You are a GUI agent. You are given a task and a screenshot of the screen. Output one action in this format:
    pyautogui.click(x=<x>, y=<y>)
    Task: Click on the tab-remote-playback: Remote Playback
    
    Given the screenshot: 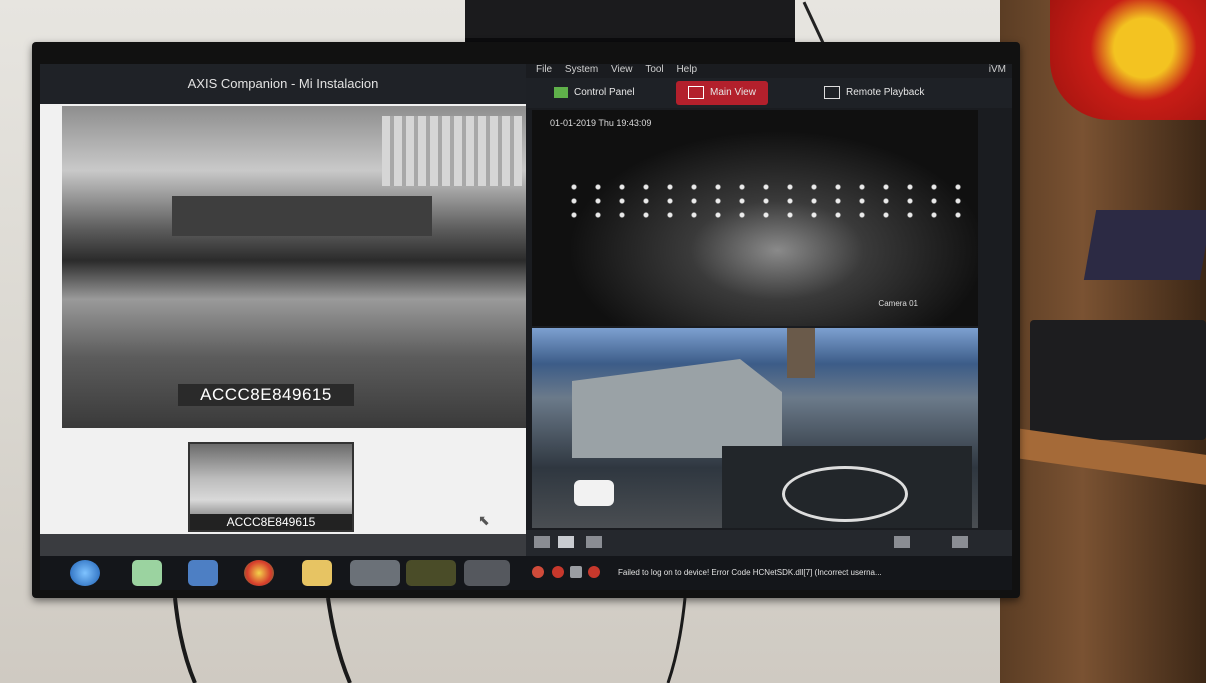 What is the action you would take?
    pyautogui.click(x=874, y=93)
    